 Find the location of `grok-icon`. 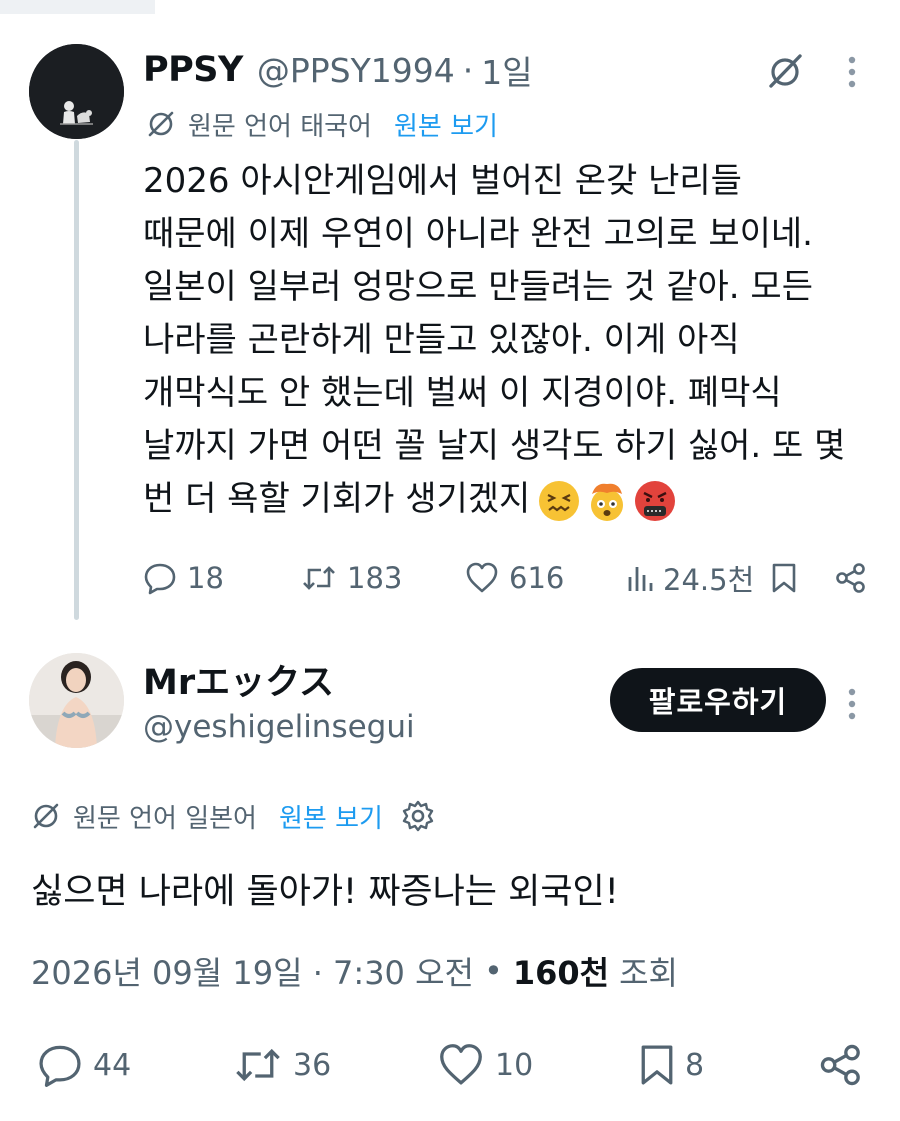

grok-icon is located at coordinates (785, 71).